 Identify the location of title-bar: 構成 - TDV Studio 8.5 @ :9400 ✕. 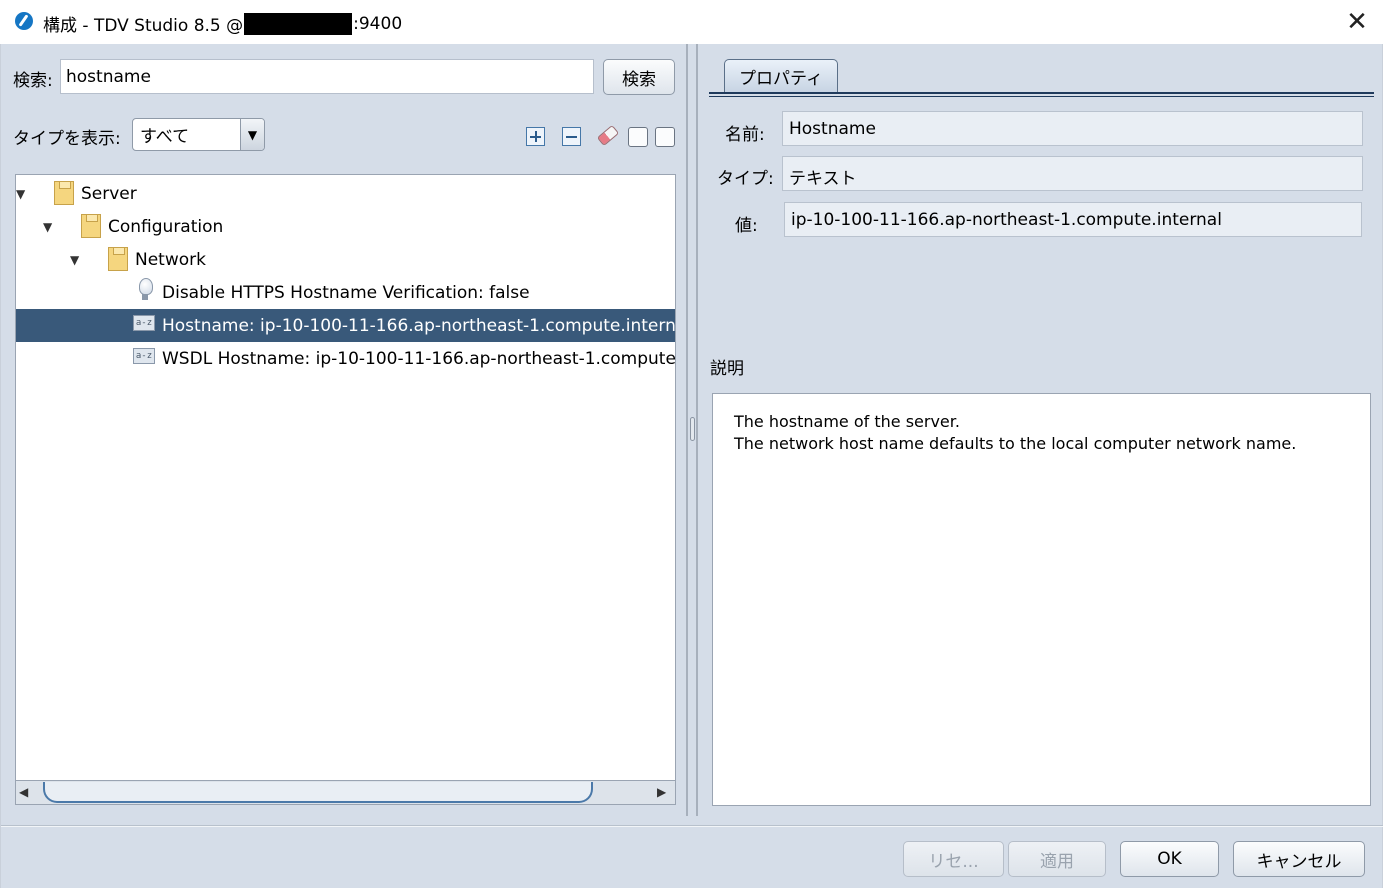
(691, 22).